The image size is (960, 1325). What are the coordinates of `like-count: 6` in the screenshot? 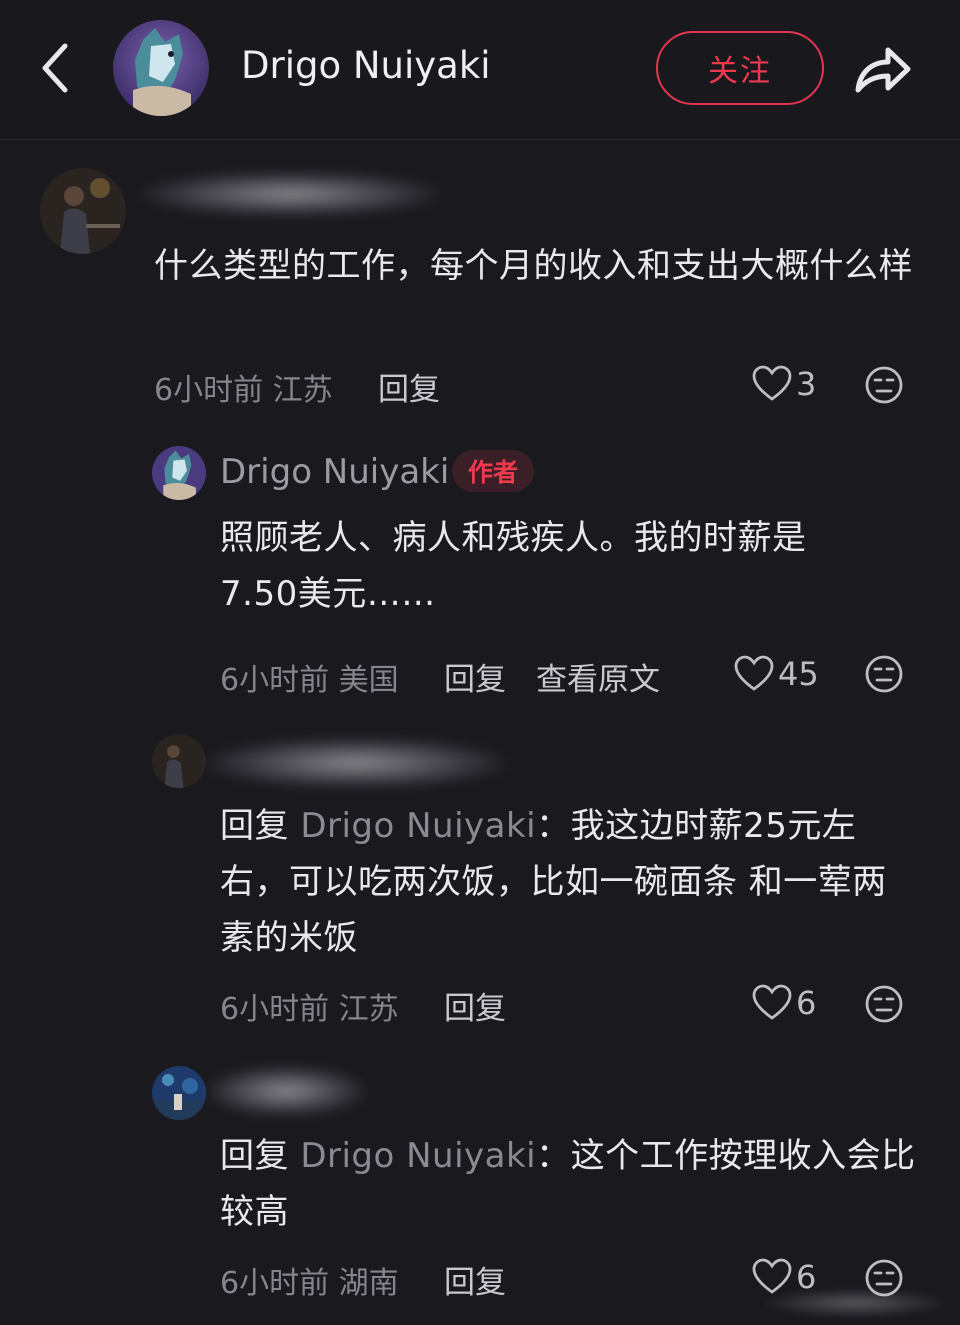 It's located at (806, 1003).